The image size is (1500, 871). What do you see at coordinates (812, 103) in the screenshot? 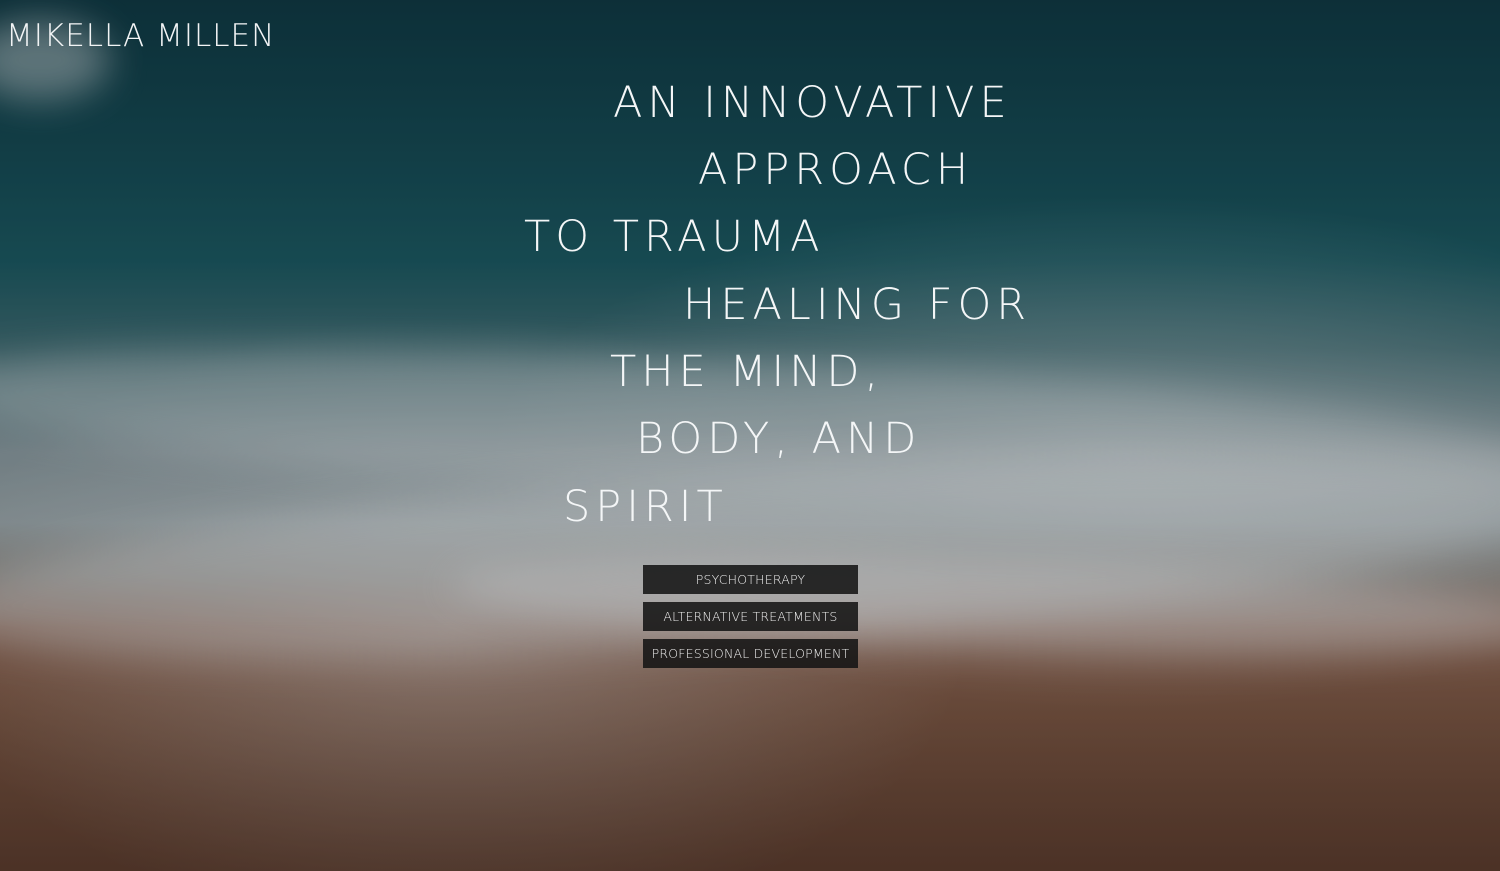
I see `headline-line: AN INNOVATIVE` at bounding box center [812, 103].